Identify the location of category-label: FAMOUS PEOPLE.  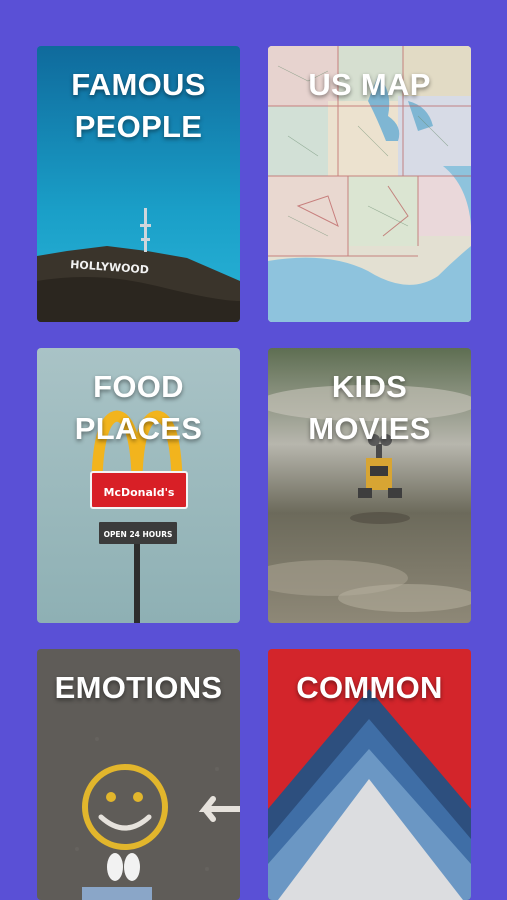
(138, 105).